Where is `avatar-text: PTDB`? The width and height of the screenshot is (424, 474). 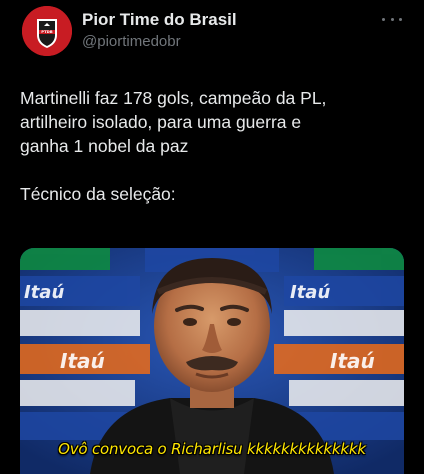
avatar-text: PTDB is located at coordinates (47, 31).